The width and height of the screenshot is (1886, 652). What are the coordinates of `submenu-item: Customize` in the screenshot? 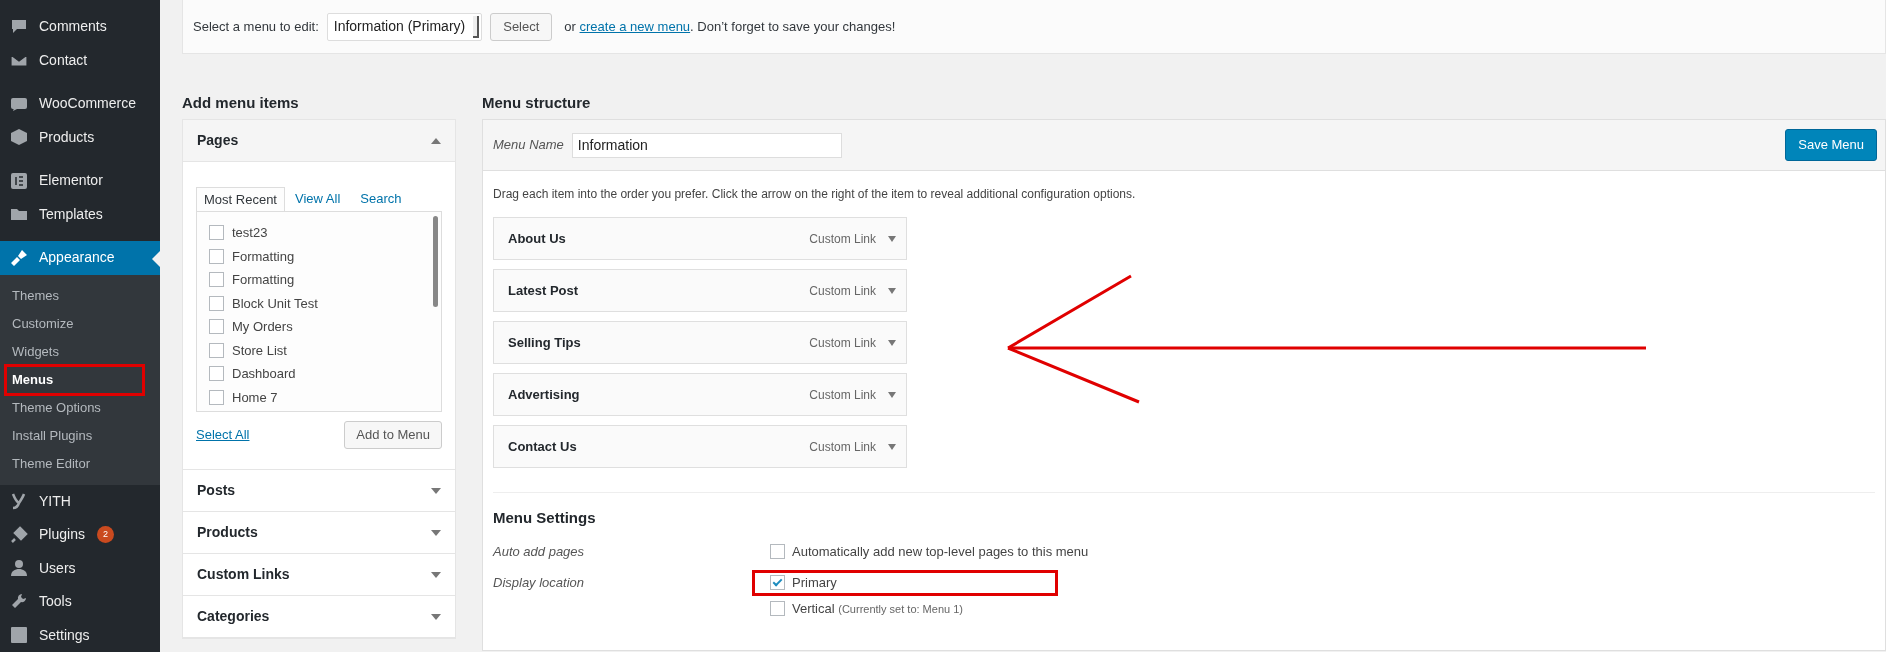 It's located at (80, 323).